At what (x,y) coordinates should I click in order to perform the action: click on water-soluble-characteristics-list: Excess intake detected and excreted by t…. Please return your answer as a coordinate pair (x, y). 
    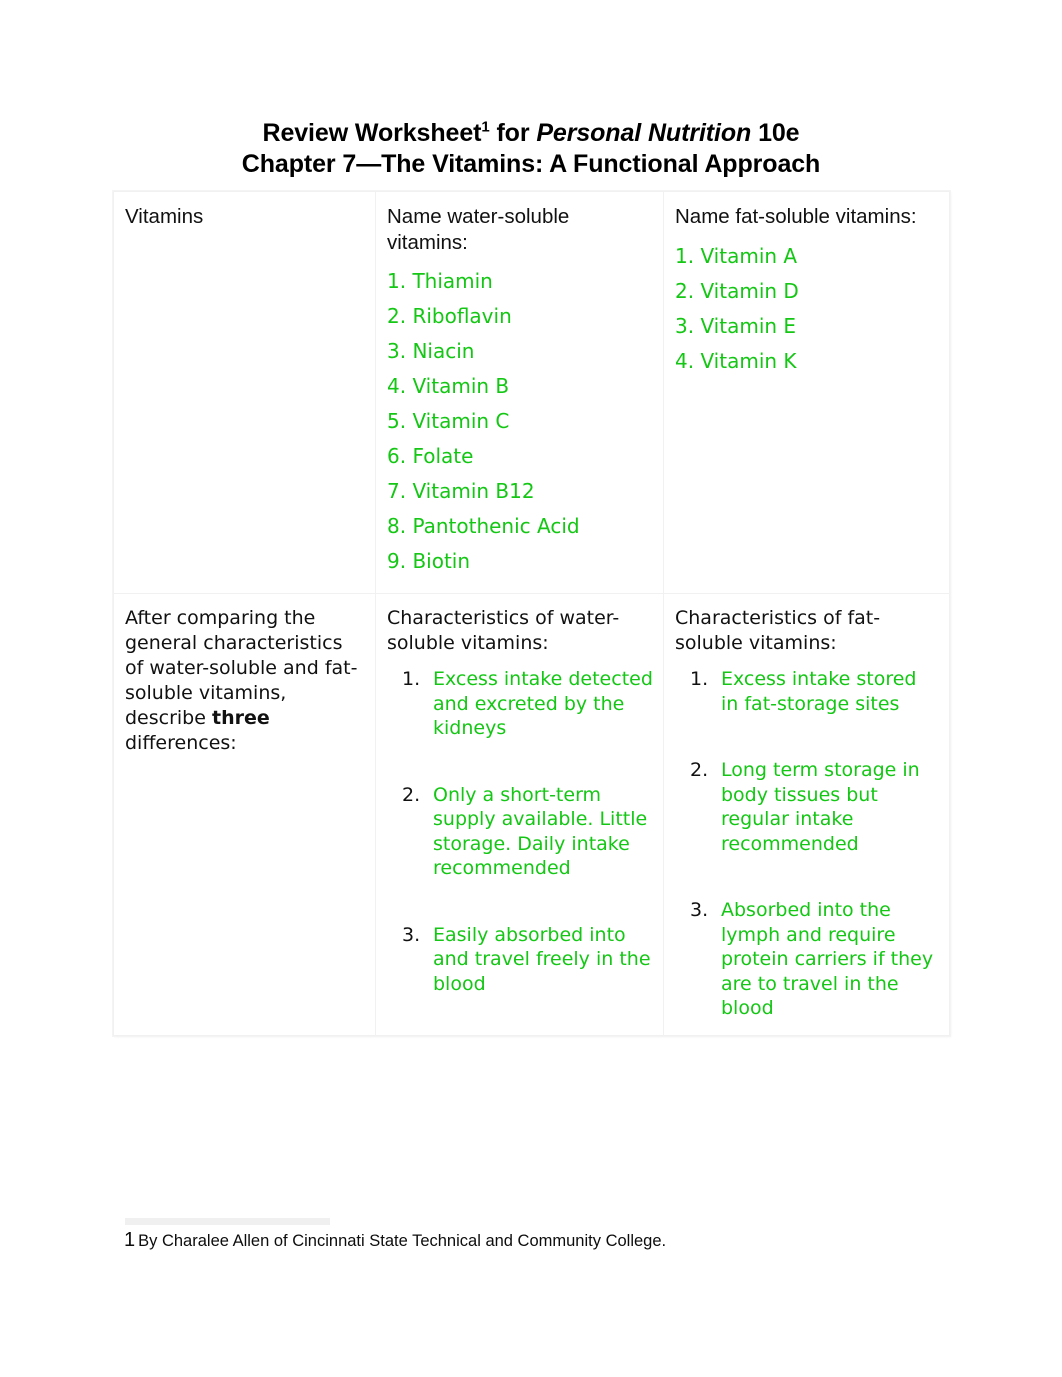
    Looking at the image, I should click on (520, 831).